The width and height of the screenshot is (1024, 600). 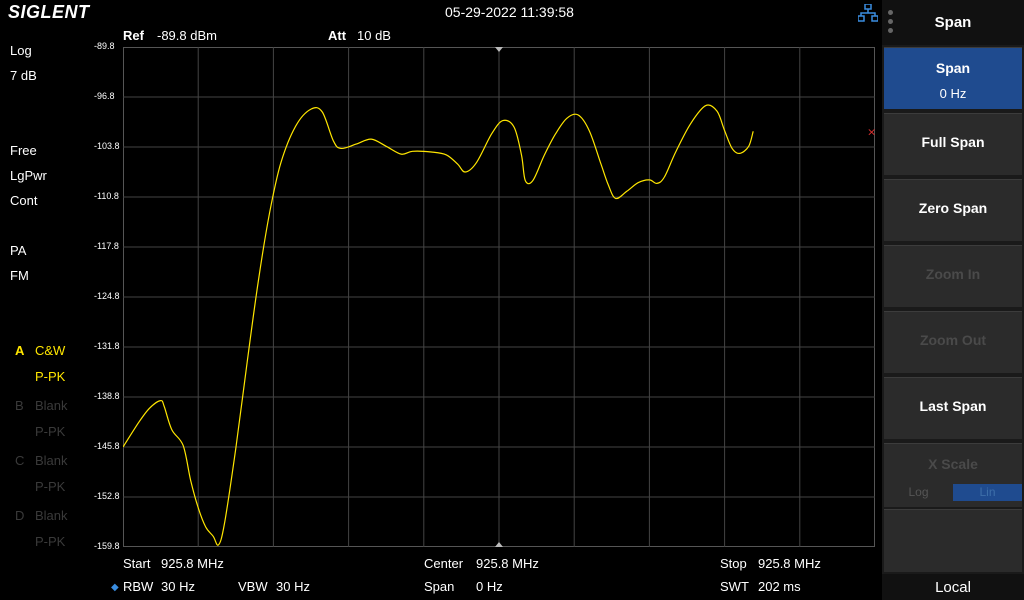 What do you see at coordinates (28, 175) in the screenshot?
I see `avg-type: LgPwr` at bounding box center [28, 175].